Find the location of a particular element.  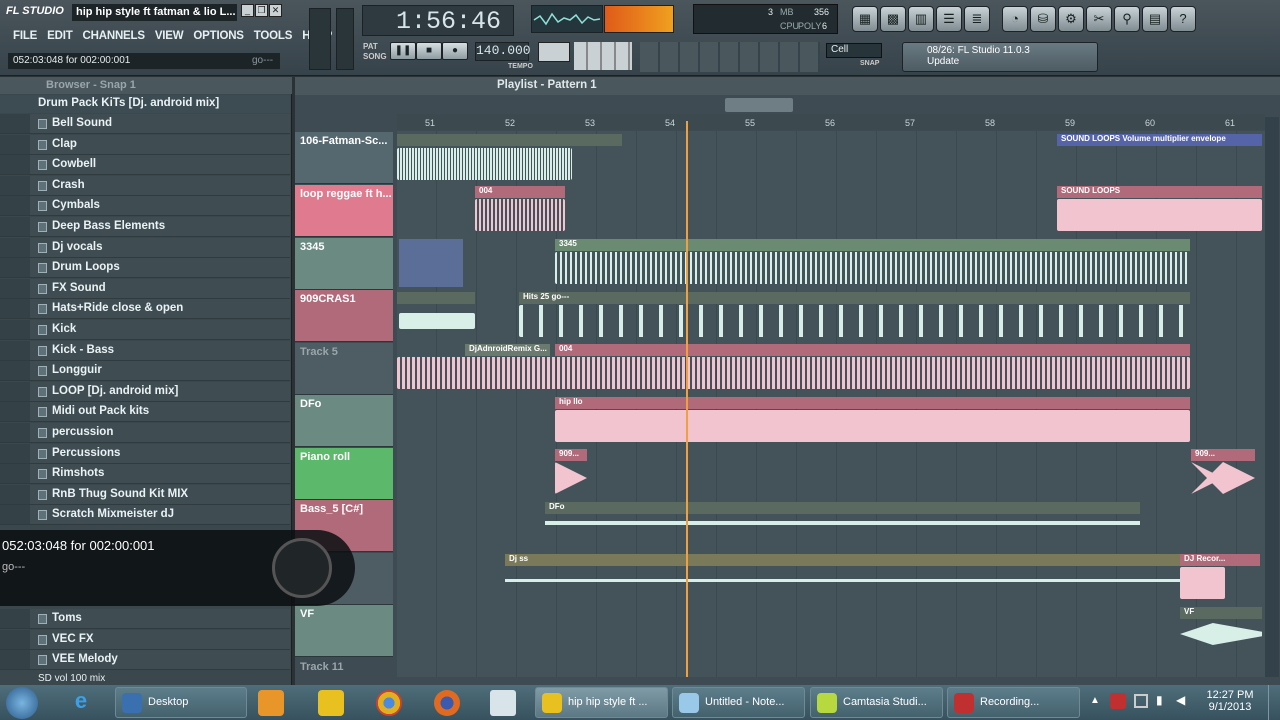

playlist-title: Playlist - Pattern 1 is located at coordinates (547, 85).